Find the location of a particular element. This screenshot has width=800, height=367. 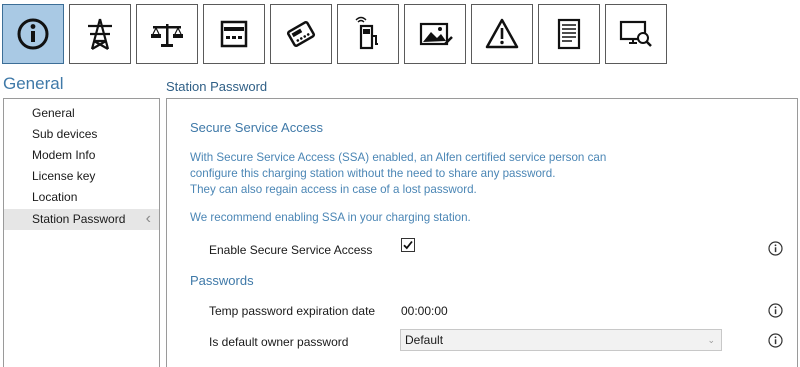

toolbar-button-charging is located at coordinates (368, 34).